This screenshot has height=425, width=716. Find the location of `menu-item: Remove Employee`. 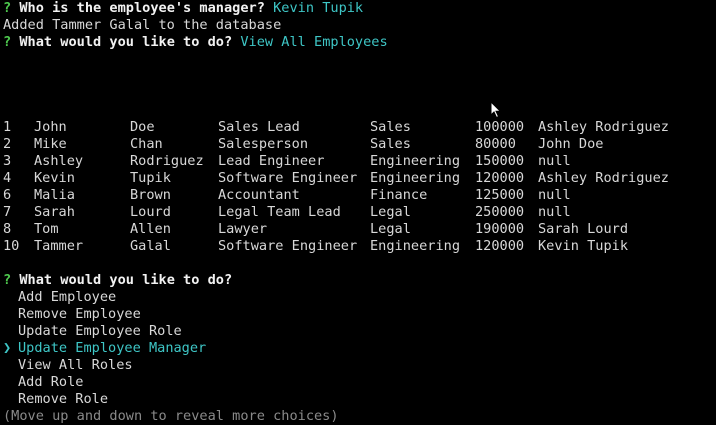

menu-item: Remove Employee is located at coordinates (359, 314).